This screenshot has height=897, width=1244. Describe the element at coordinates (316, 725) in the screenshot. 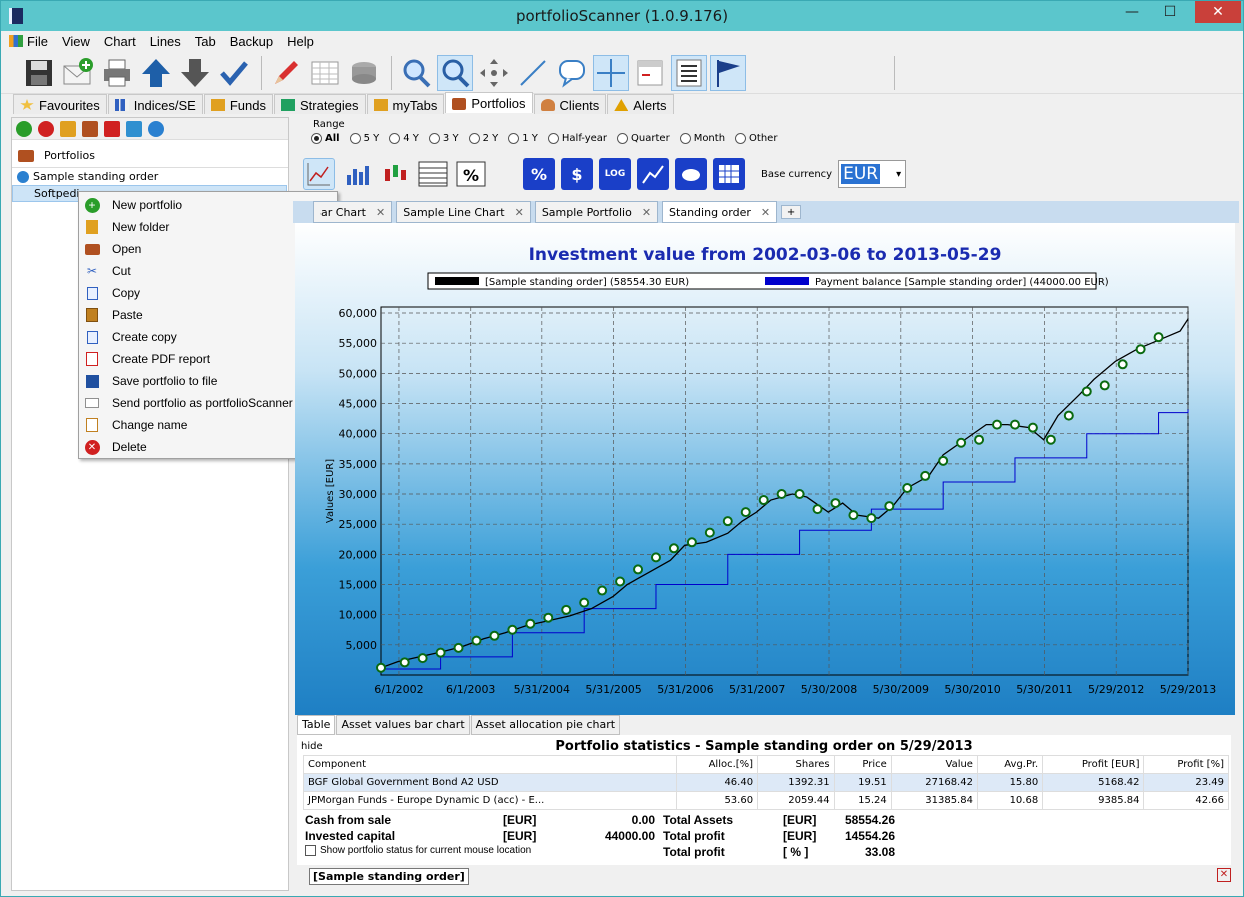

I see `tab-table: Table` at that location.